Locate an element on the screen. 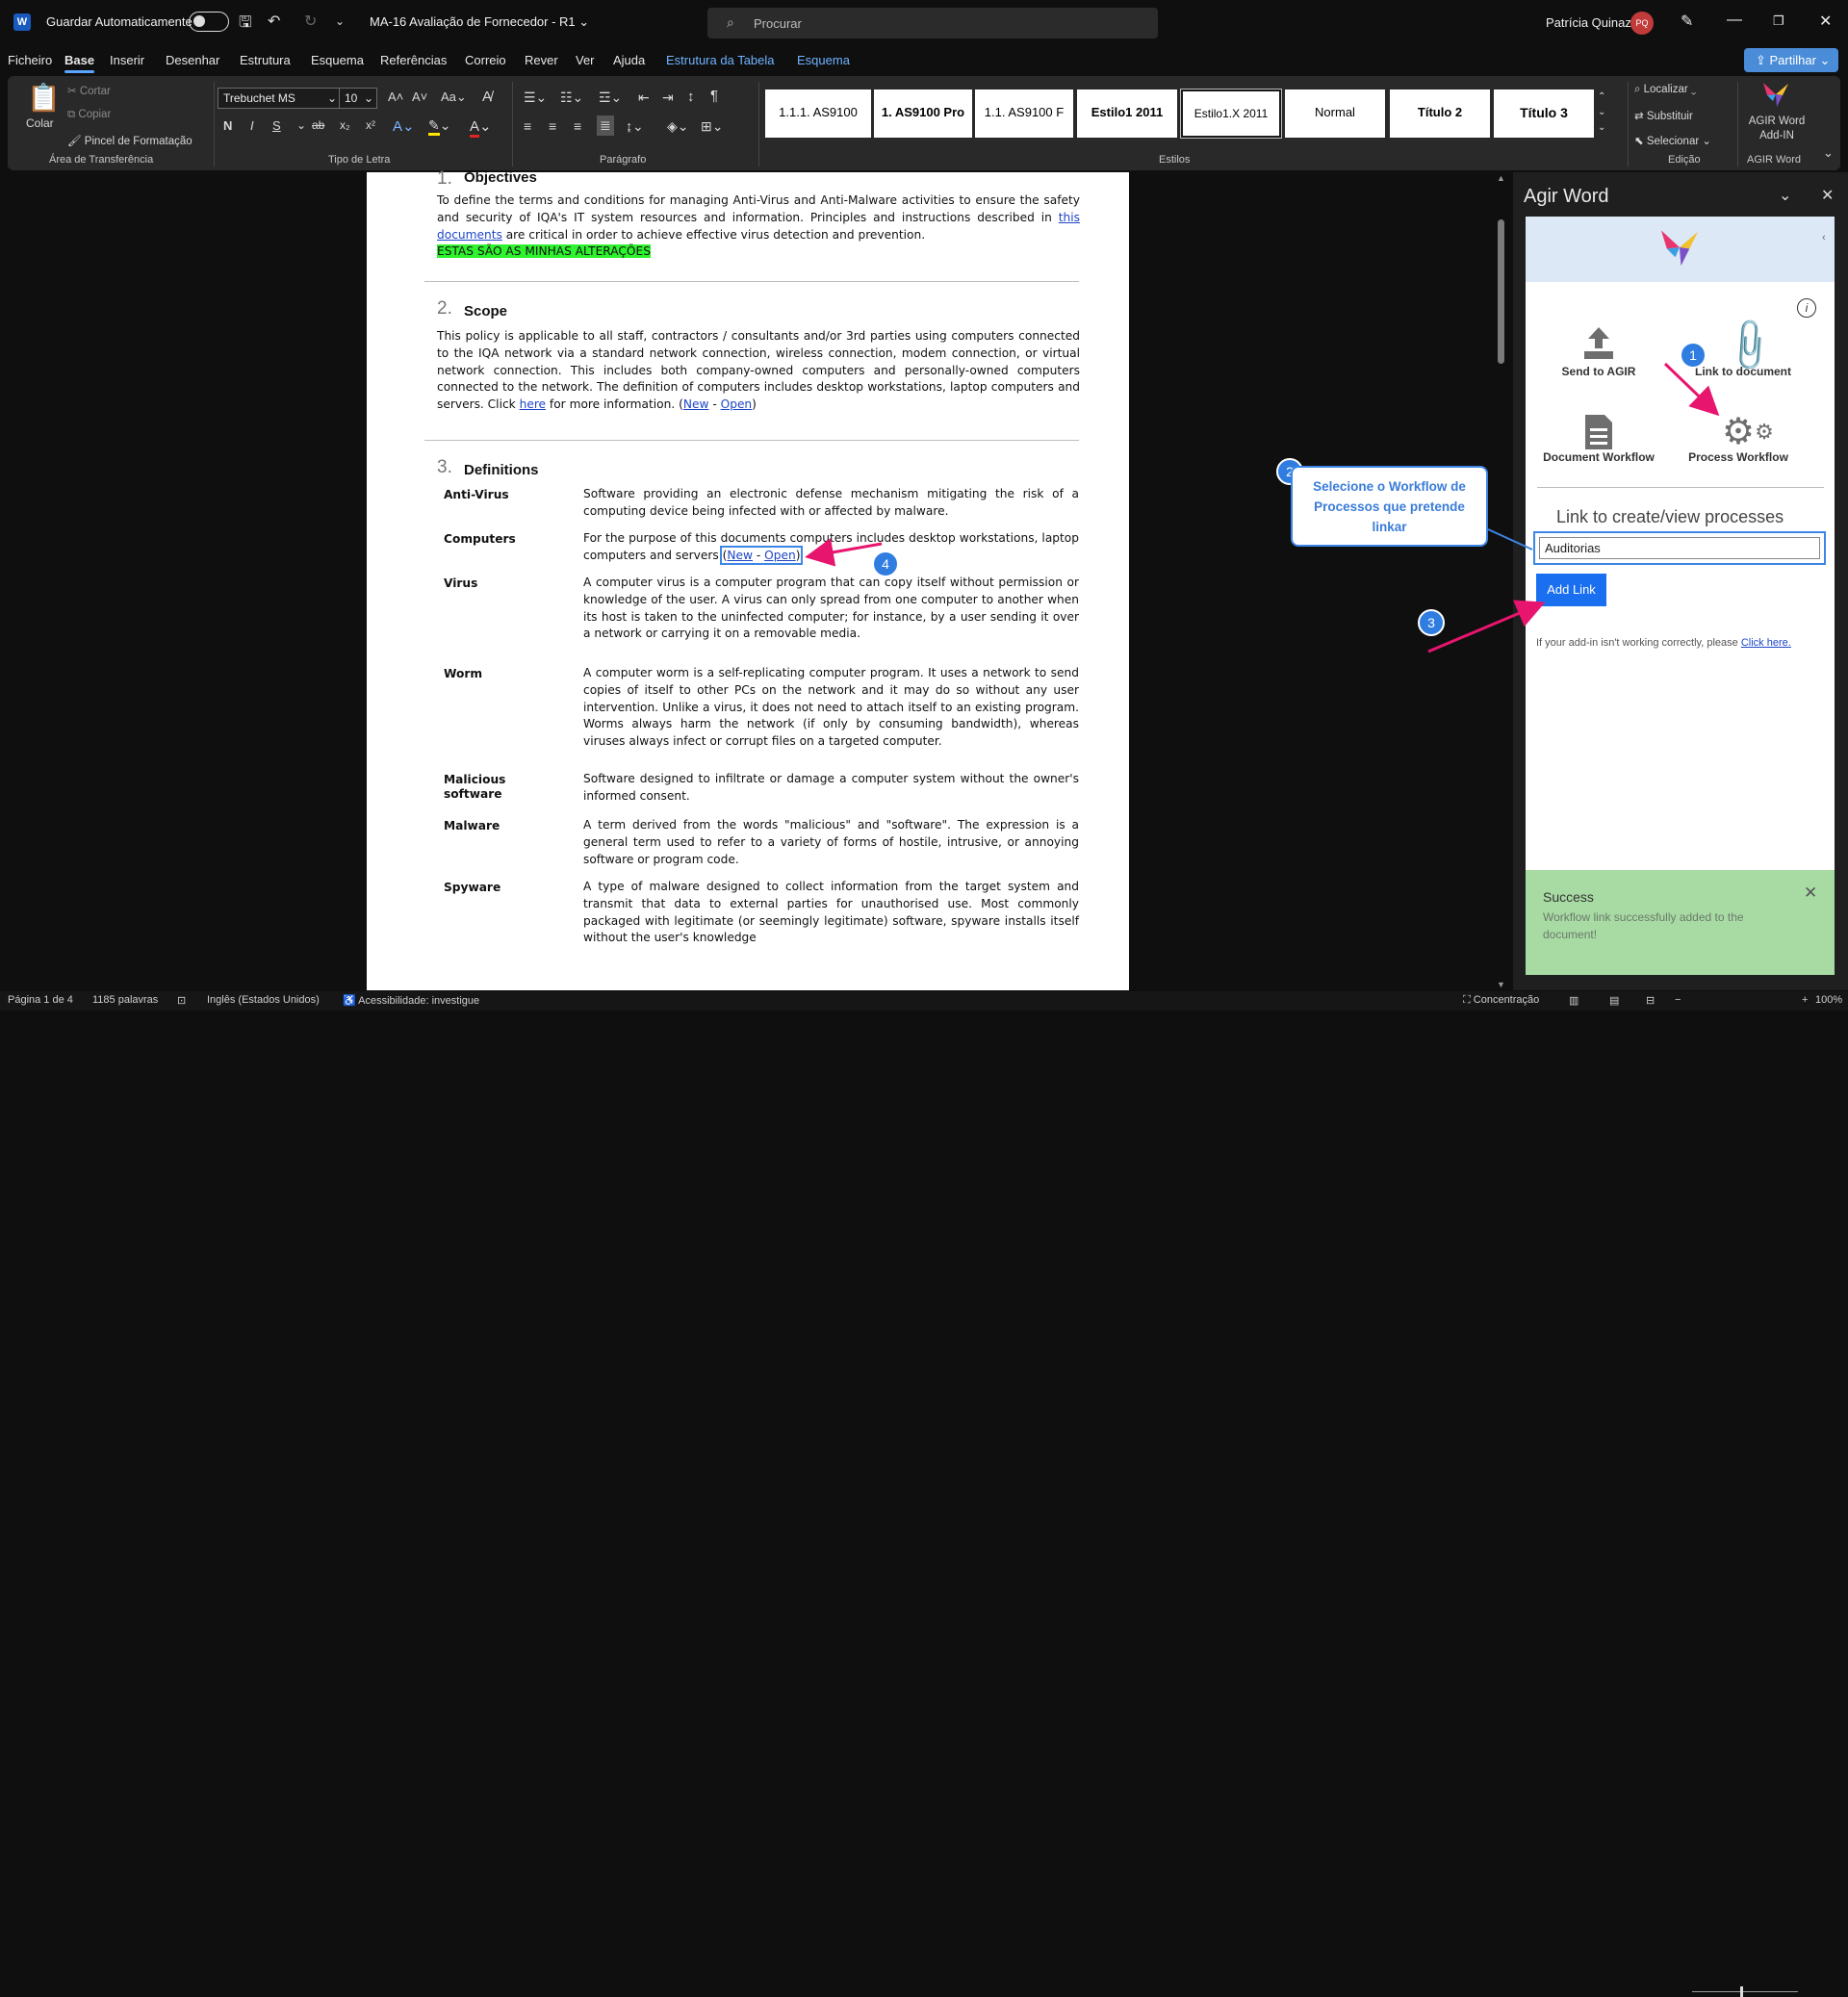  style-item: 1.1. AS9100 F is located at coordinates (1024, 114).